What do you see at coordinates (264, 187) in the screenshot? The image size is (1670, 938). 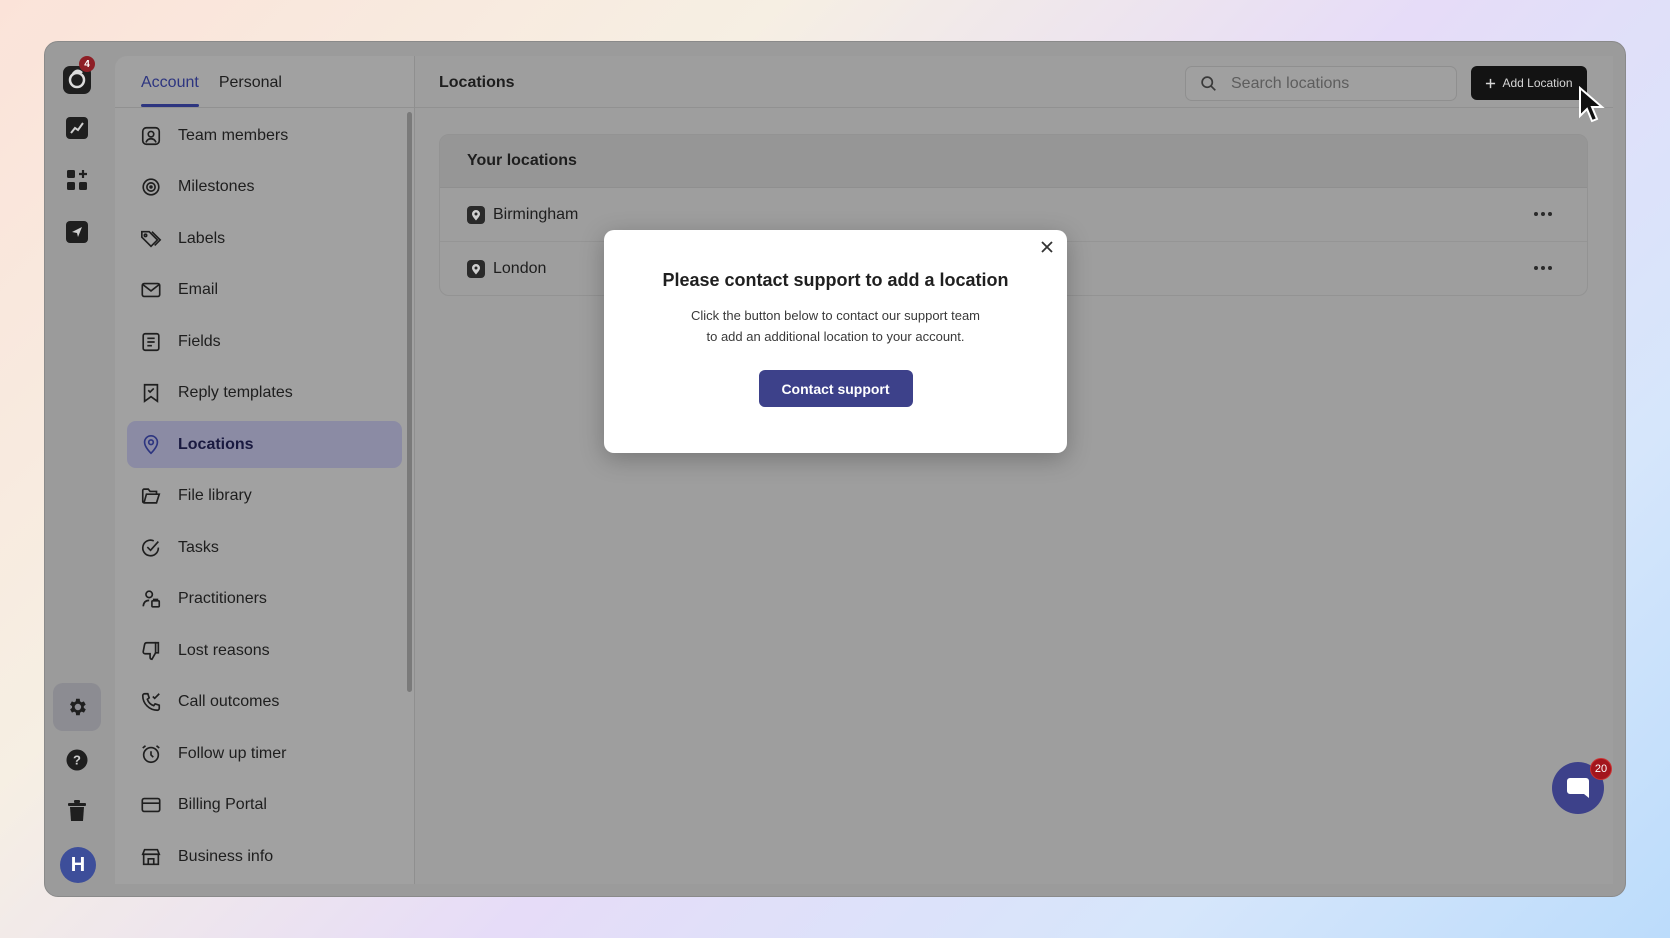 I see `sidebar-item-milestones: Milestones` at bounding box center [264, 187].